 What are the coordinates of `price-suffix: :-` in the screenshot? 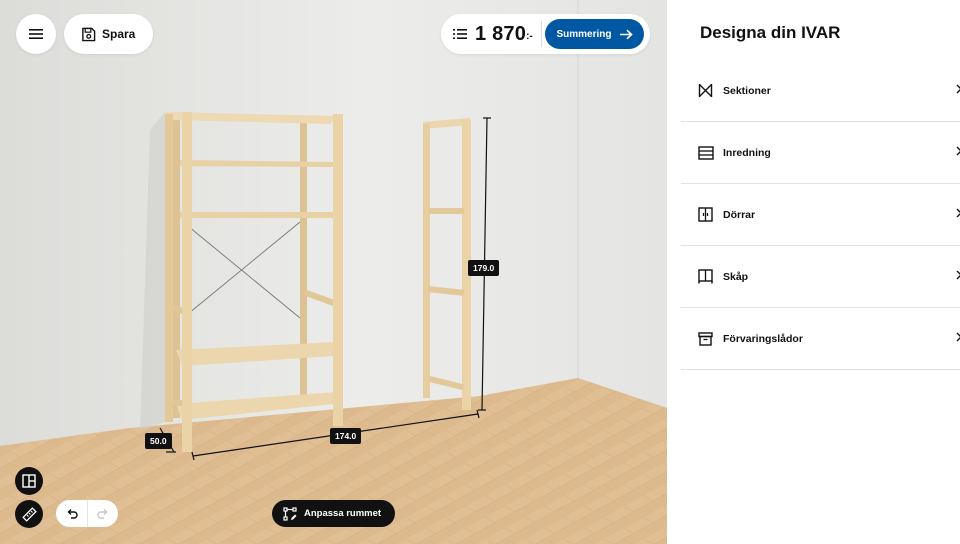 It's located at (529, 36).